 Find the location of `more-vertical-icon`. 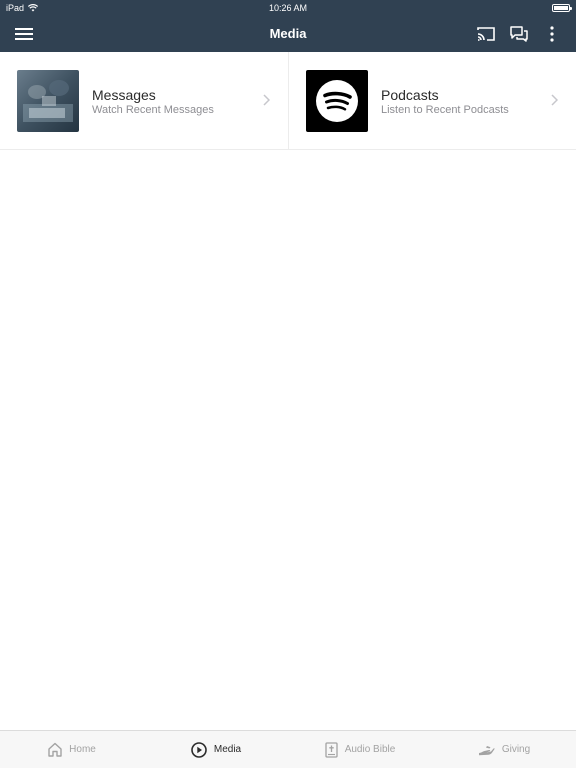

more-vertical-icon is located at coordinates (552, 34).